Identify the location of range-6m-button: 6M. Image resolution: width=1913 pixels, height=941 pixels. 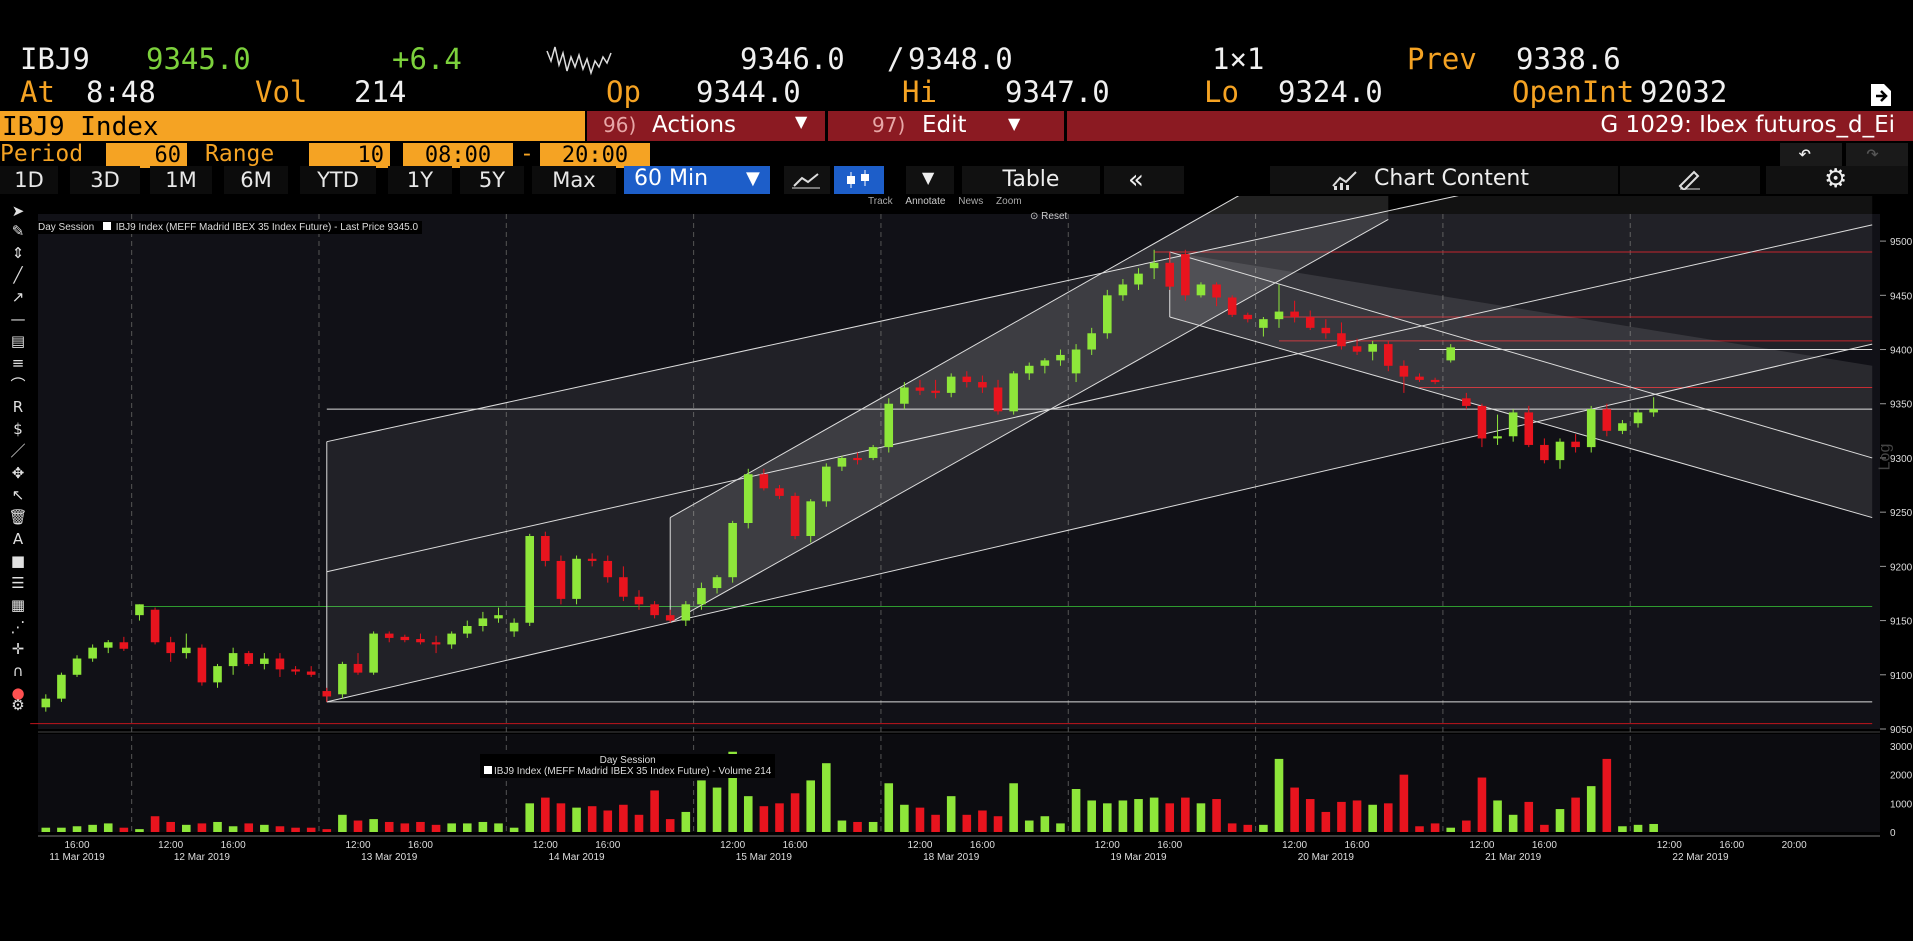
(256, 180).